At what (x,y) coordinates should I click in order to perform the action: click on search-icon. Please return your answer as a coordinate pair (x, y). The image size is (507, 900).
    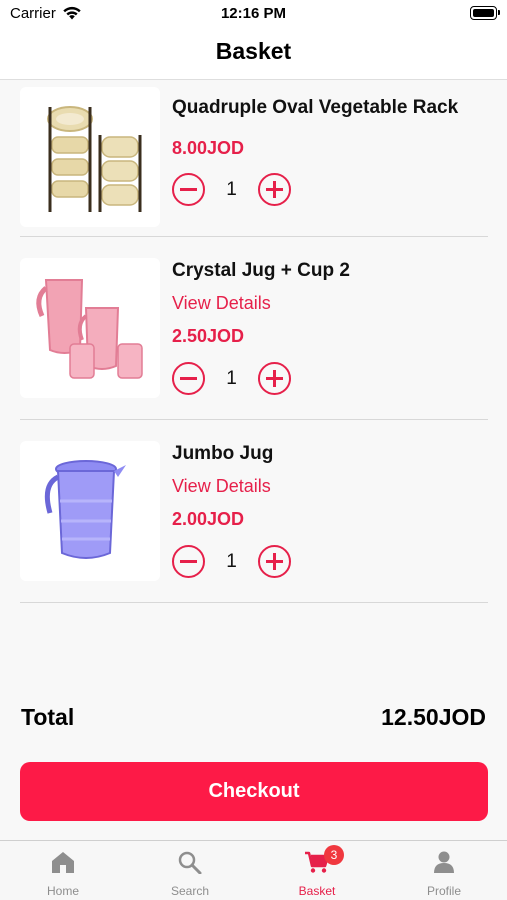
    Looking at the image, I should click on (190, 862).